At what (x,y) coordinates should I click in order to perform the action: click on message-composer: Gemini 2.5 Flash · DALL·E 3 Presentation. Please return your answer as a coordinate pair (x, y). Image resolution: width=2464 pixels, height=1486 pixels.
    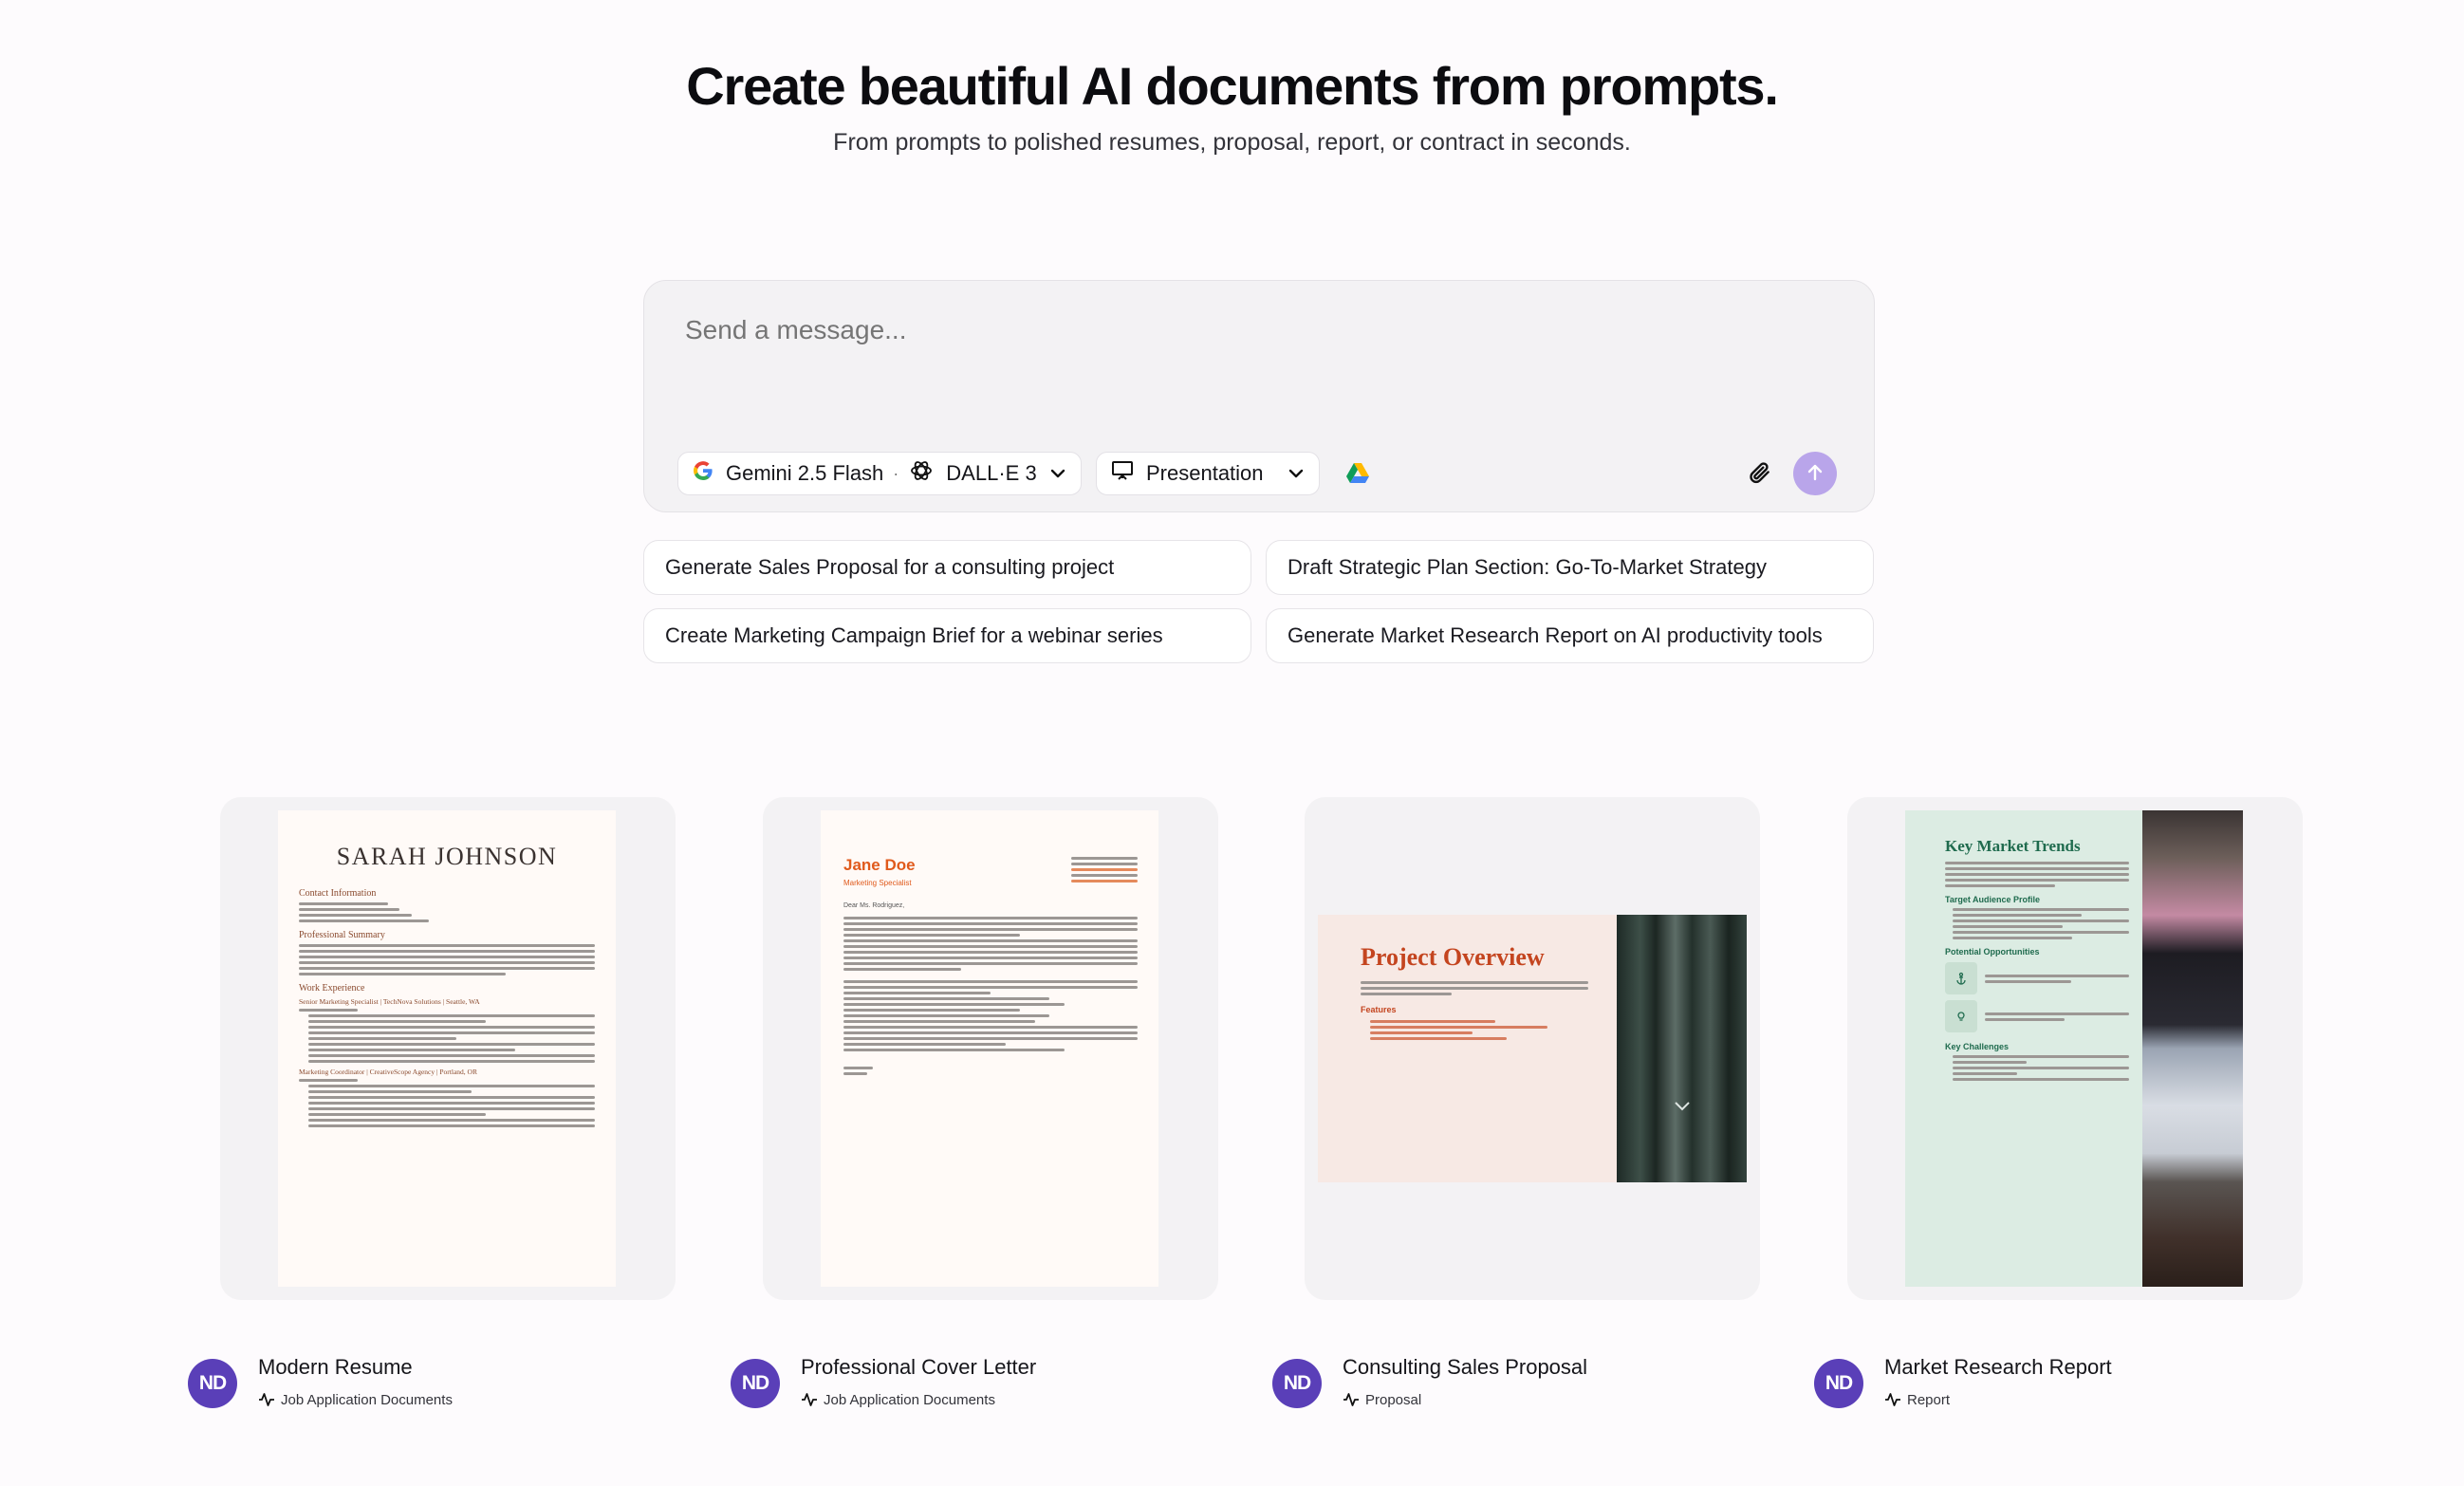
    Looking at the image, I should click on (1259, 396).